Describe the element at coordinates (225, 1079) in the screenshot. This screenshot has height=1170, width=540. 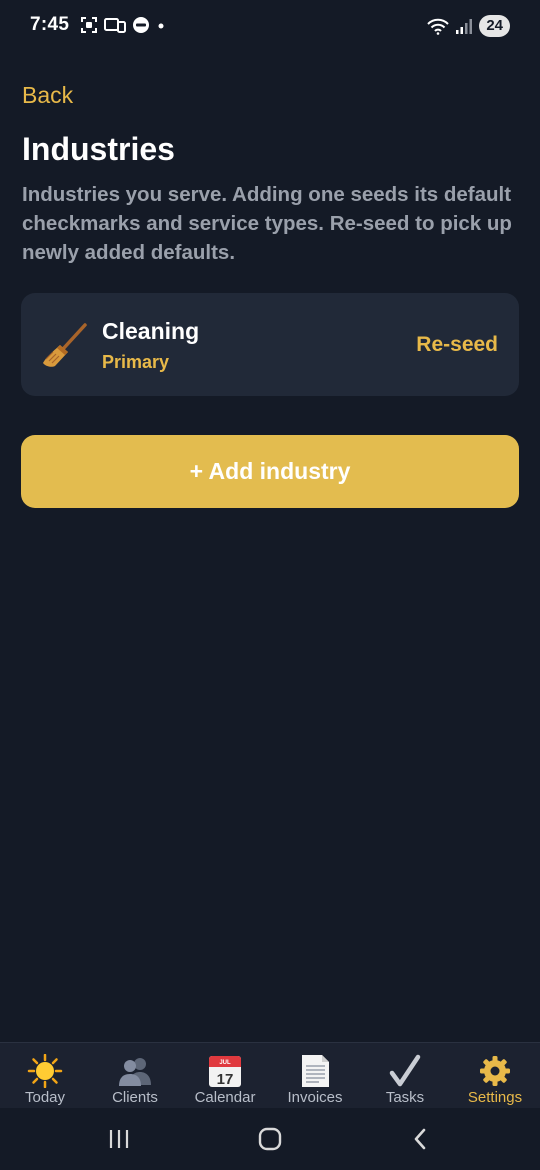
I see `svg-text: 17` at that location.